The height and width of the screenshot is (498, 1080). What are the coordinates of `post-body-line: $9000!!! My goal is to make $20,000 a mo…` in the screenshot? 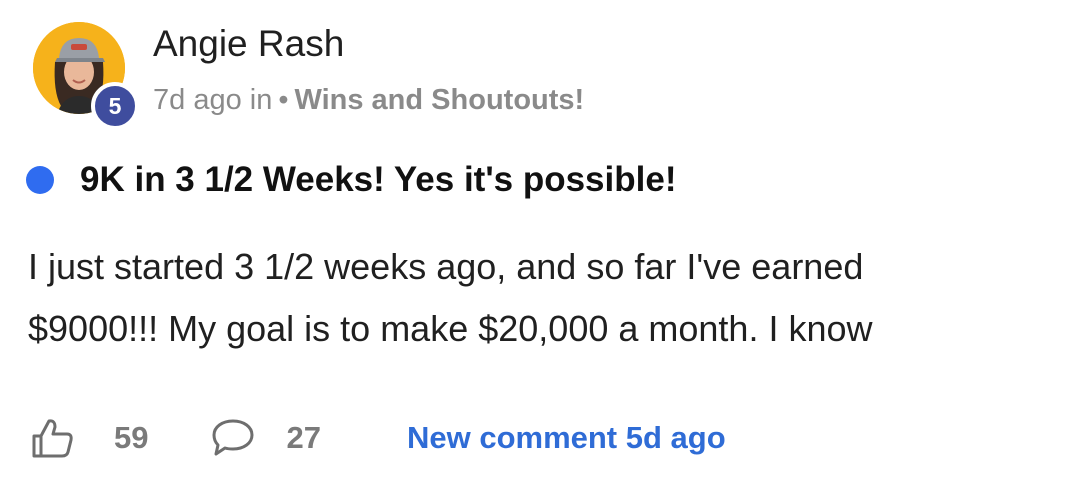 It's located at (450, 328).